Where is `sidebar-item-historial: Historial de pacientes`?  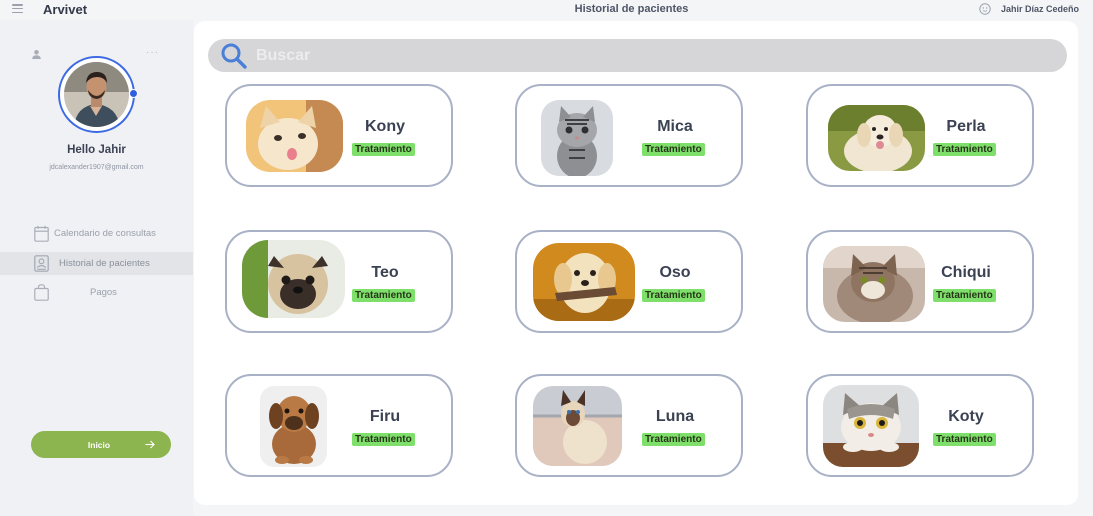
sidebar-item-historial: Historial de pacientes is located at coordinates (96, 263).